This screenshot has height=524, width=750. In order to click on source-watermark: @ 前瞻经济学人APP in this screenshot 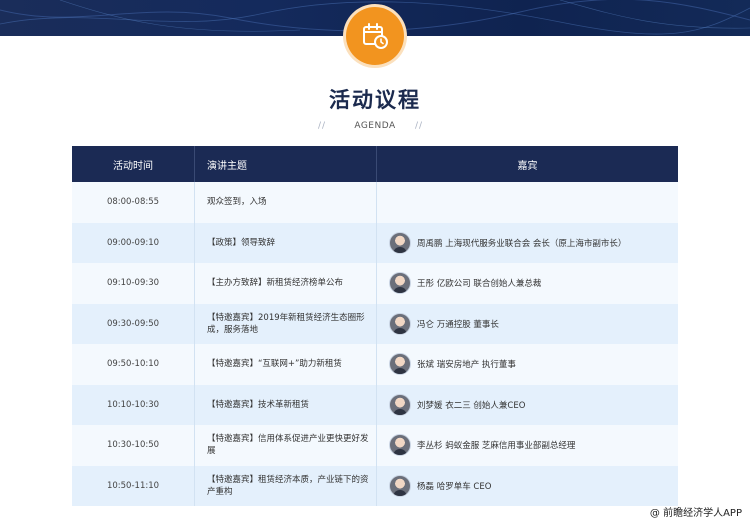, I will do `click(695, 513)`.